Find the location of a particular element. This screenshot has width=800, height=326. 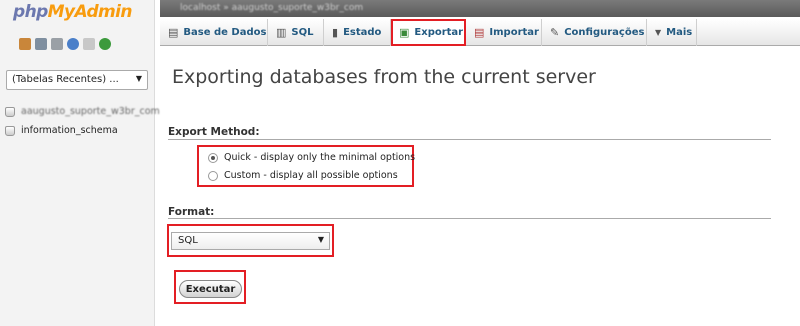

db-item: information_schema is located at coordinates (61, 130).